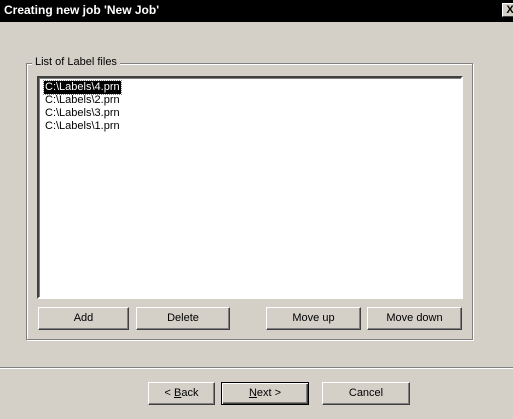  What do you see at coordinates (82, 10) in the screenshot?
I see `window-title: Creating new job 'New Job'` at bounding box center [82, 10].